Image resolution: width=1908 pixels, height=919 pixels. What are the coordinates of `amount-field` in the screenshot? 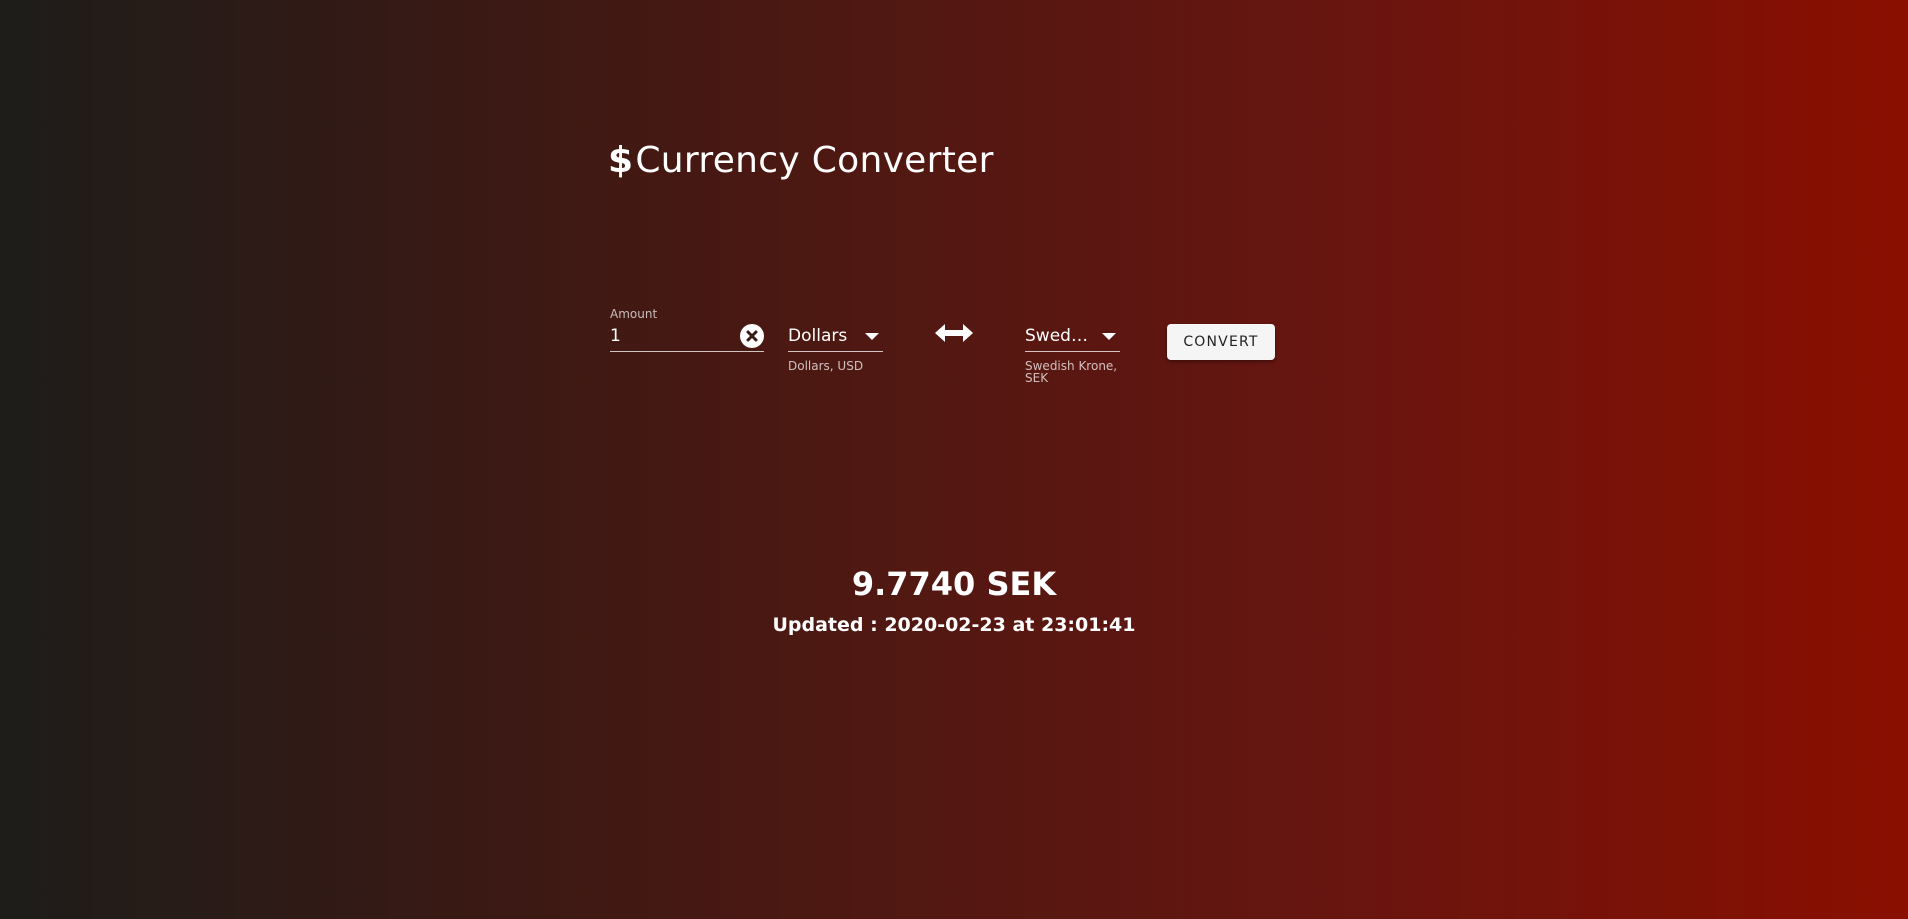 It's located at (687, 337).